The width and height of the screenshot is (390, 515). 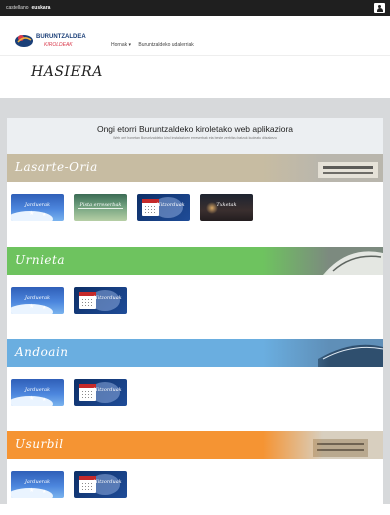 I want to click on section-header: Andoain, so click(x=195, y=353).